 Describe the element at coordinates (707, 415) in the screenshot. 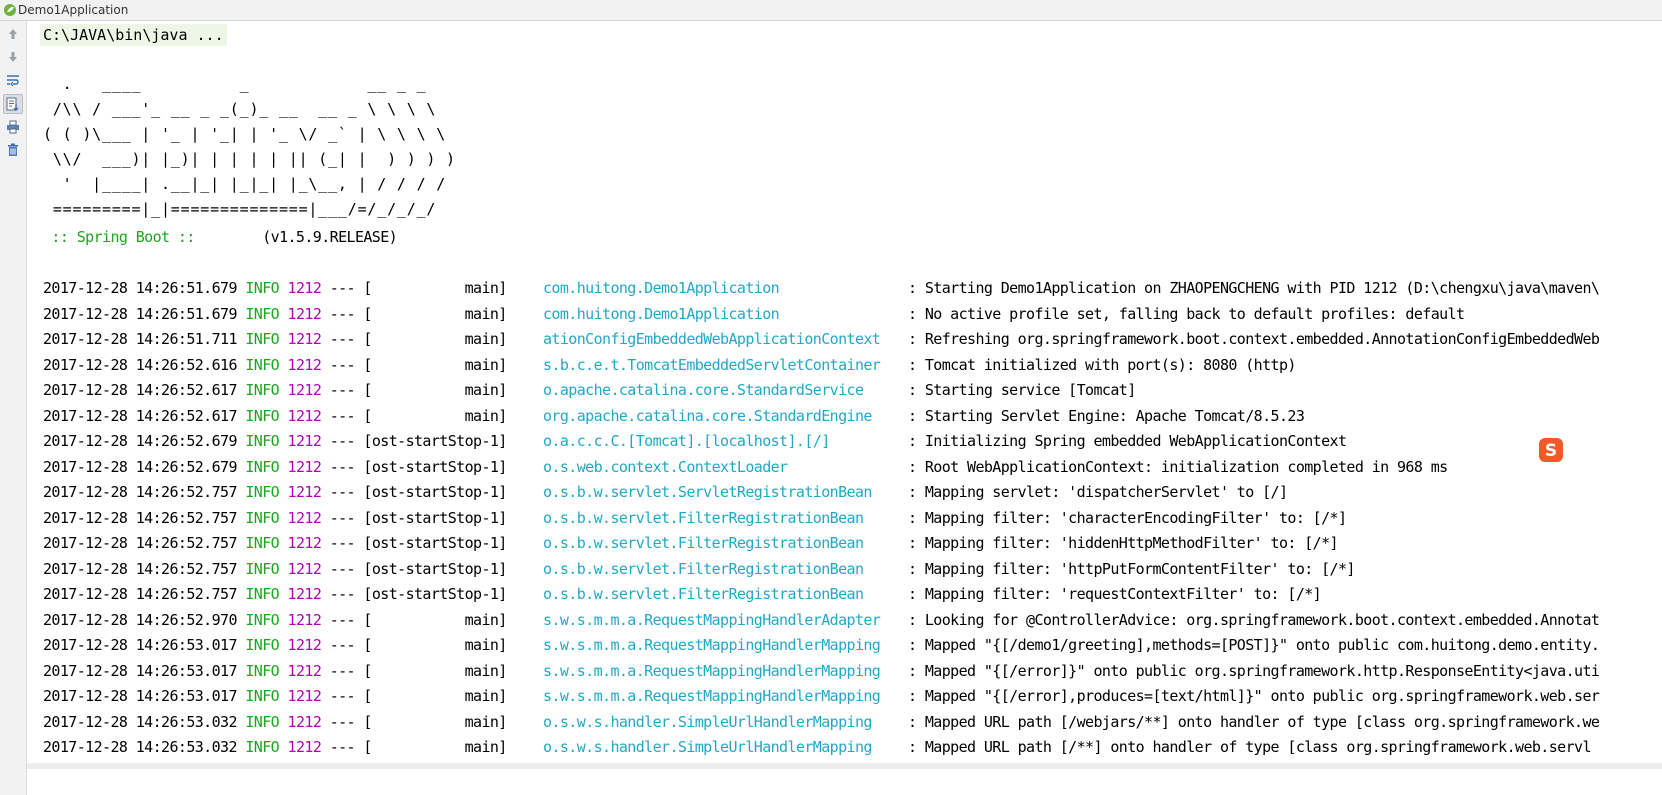

I see `log-logger: org.apache.catalina.core.StandardEngine` at that location.